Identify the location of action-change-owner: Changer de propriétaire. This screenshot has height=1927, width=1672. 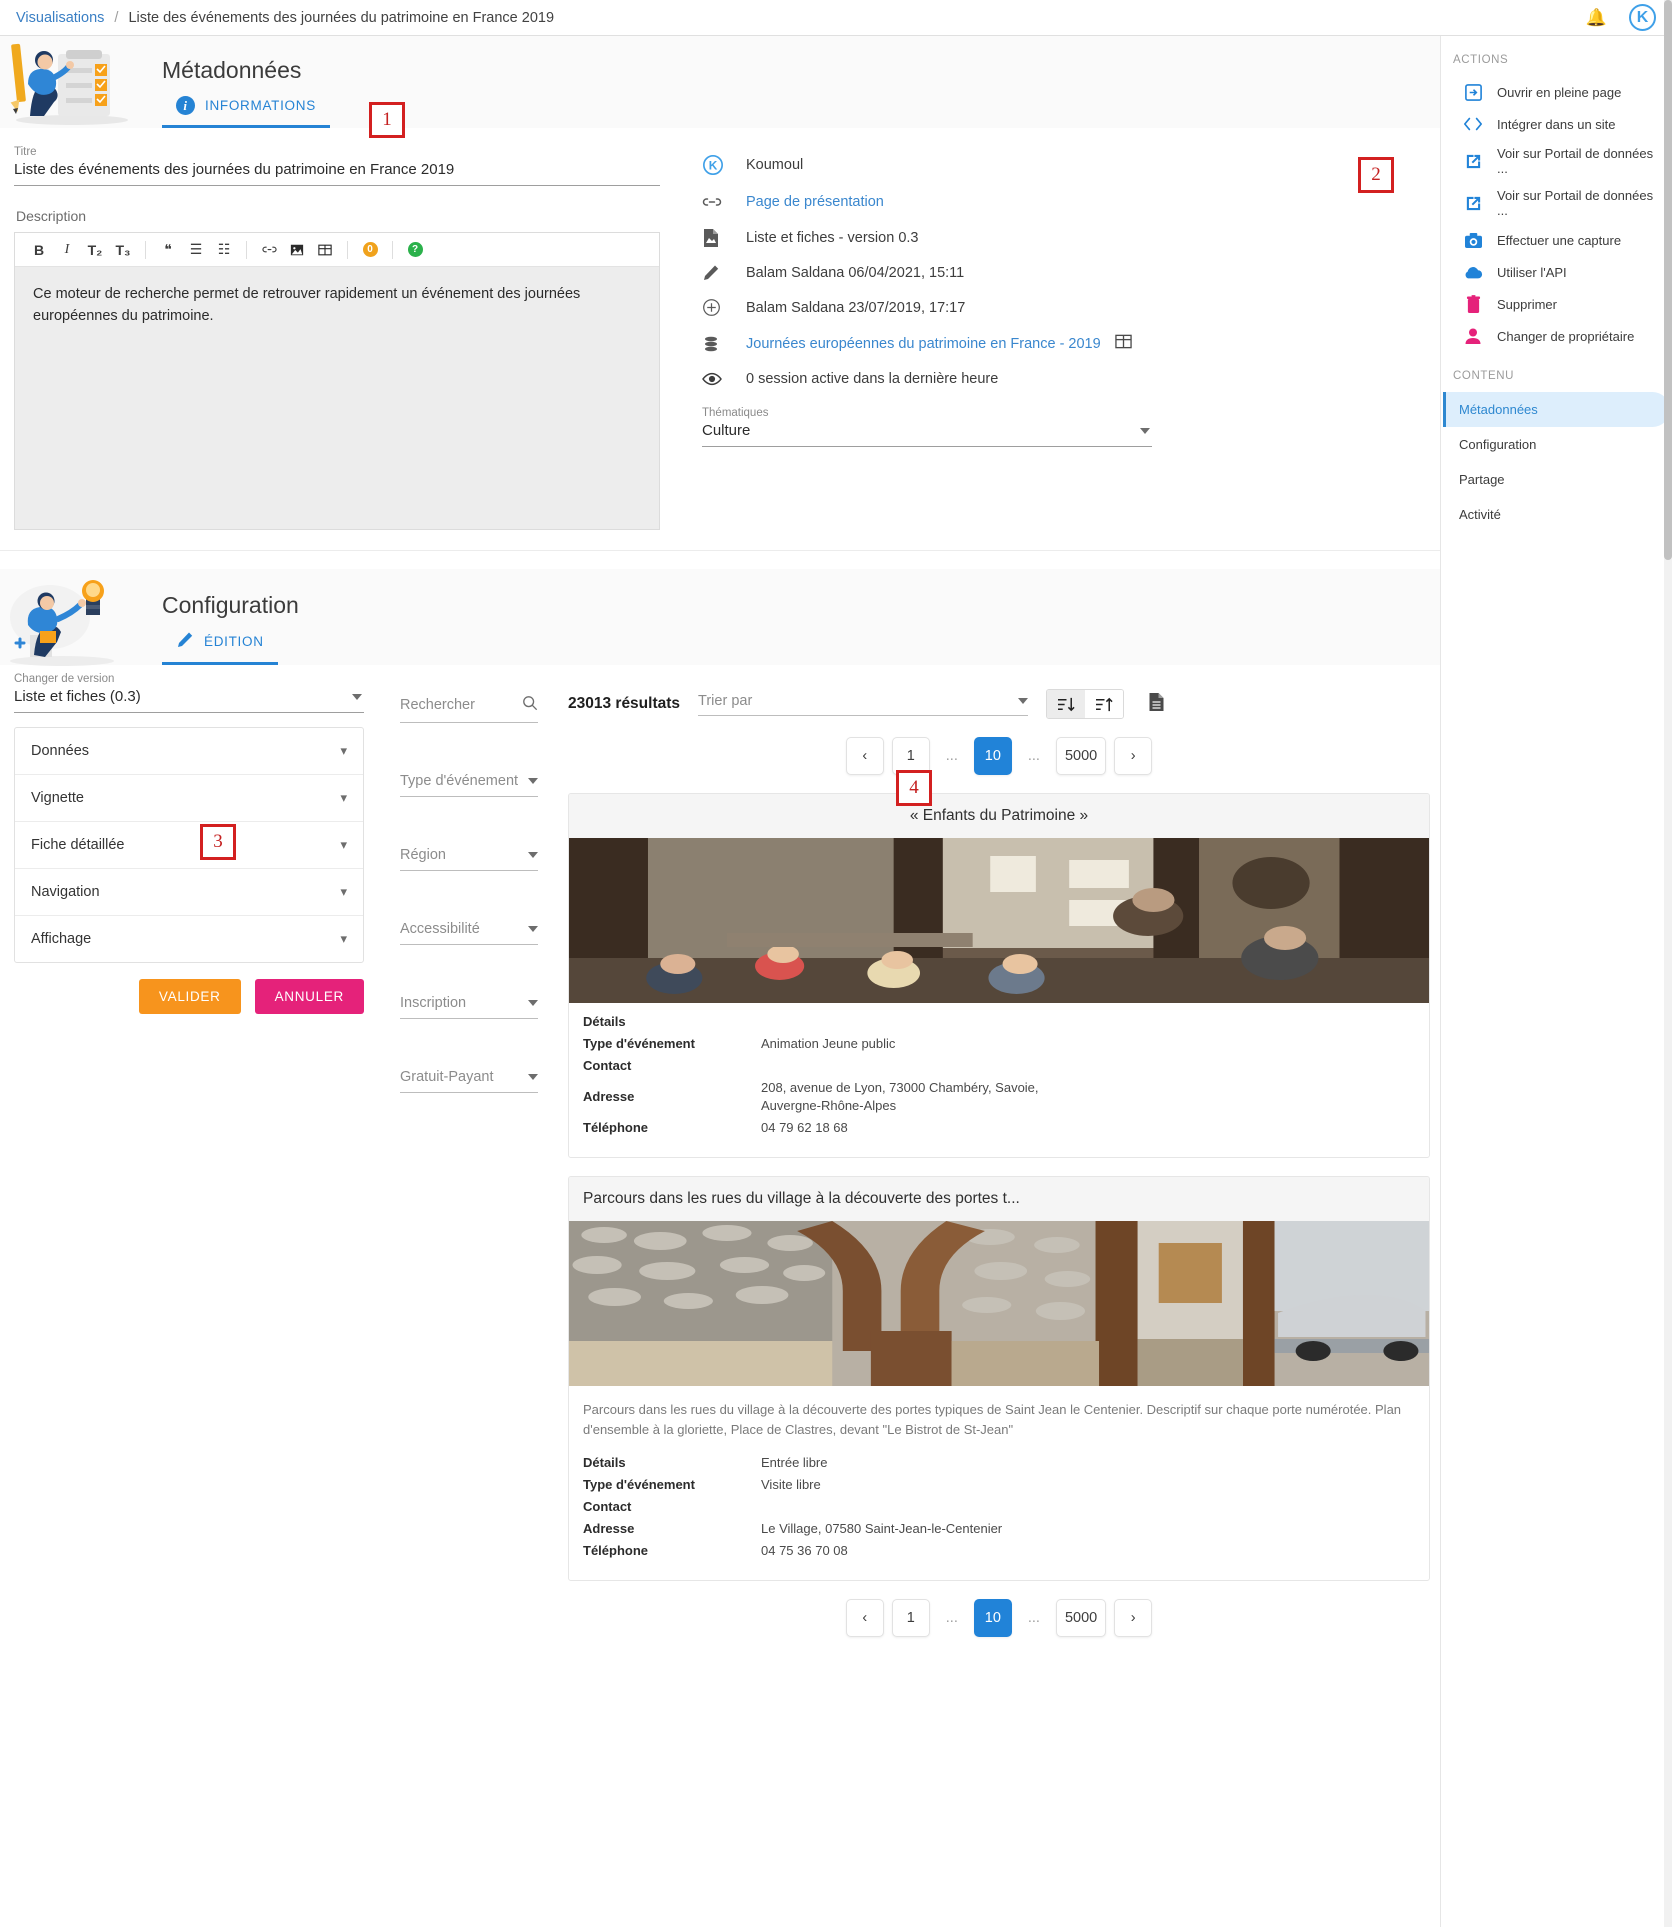
(1556, 336).